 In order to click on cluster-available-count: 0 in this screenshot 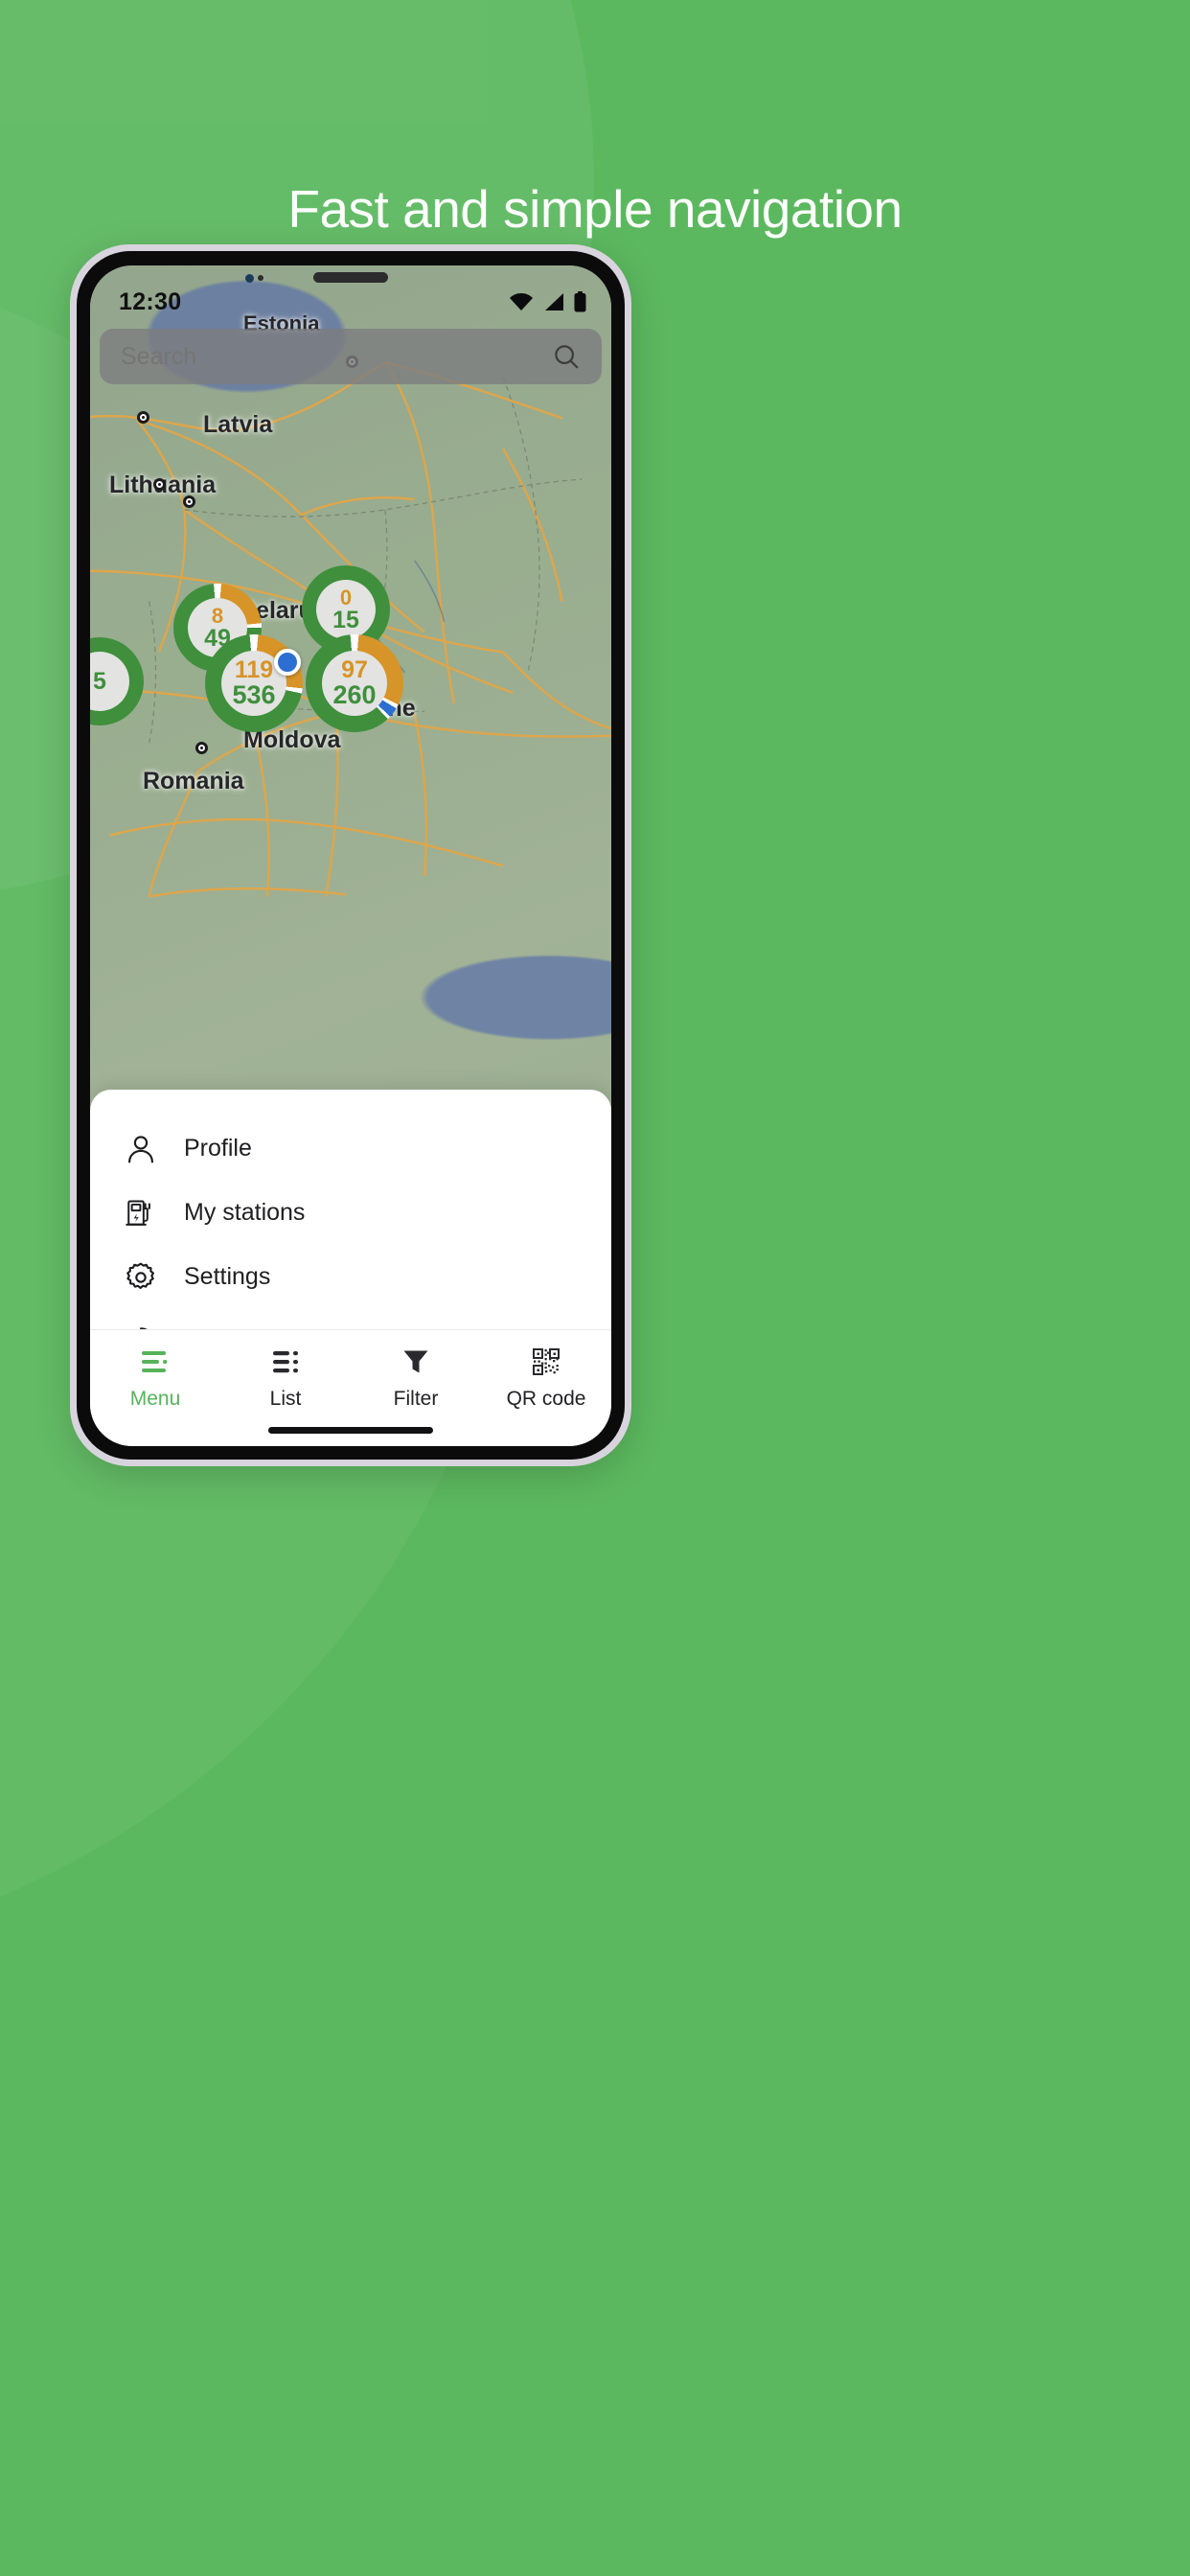, I will do `click(346, 597)`.